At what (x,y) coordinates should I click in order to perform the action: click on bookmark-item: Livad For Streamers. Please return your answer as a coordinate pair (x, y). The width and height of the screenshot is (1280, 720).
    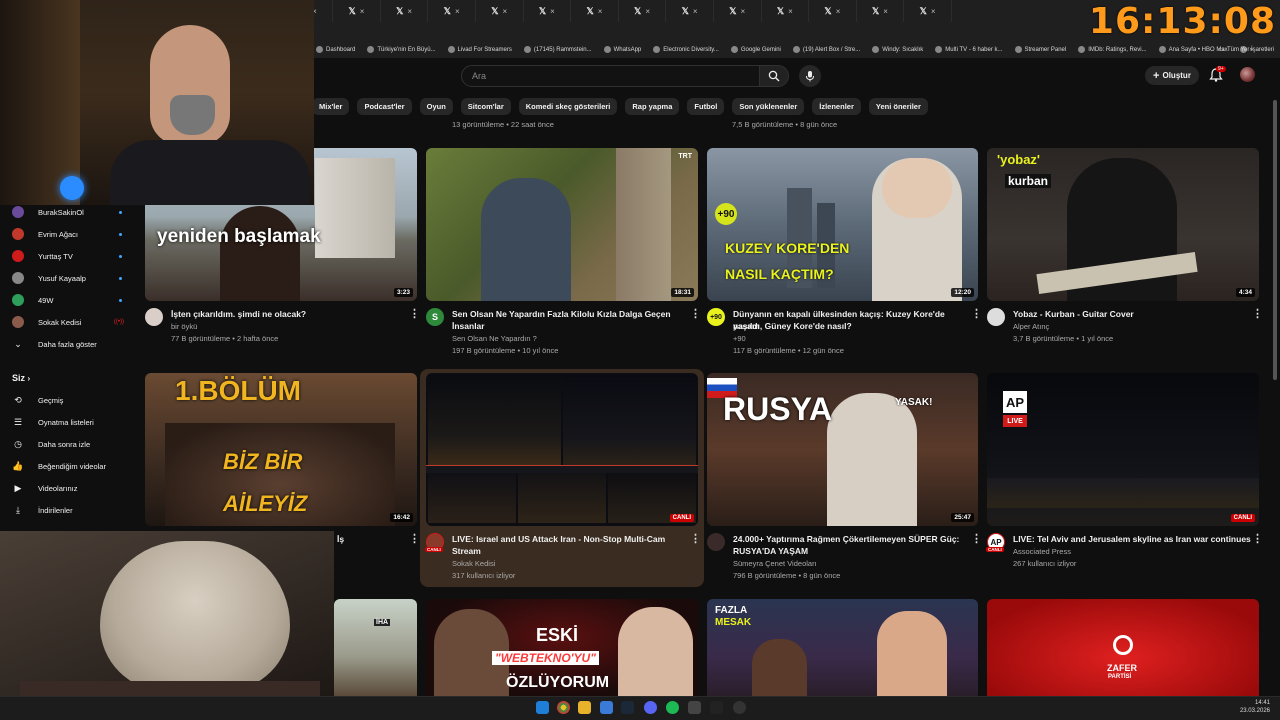
    Looking at the image, I should click on (479, 49).